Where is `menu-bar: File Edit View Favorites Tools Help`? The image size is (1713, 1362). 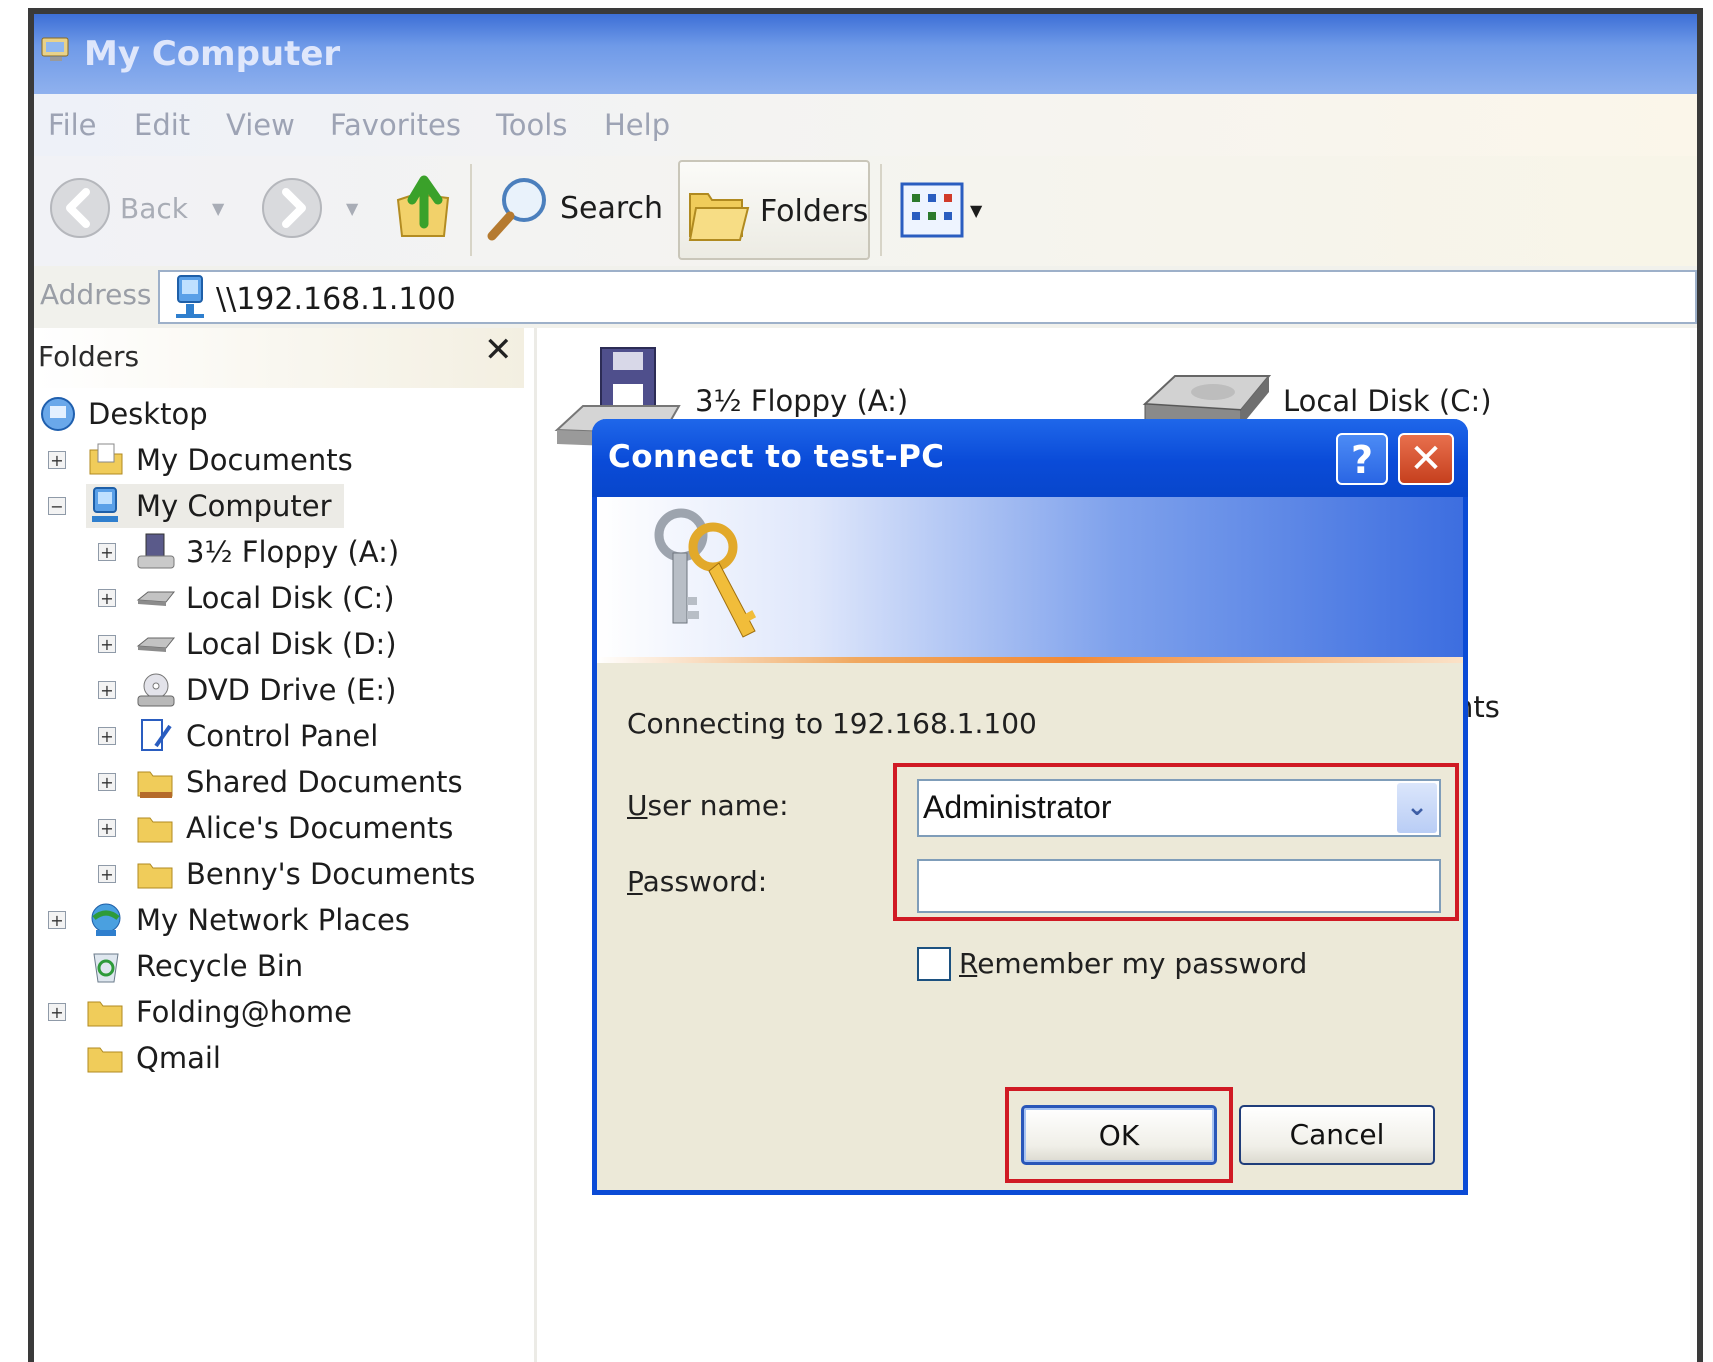
menu-bar: File Edit View Favorites Tools Help is located at coordinates (865, 125).